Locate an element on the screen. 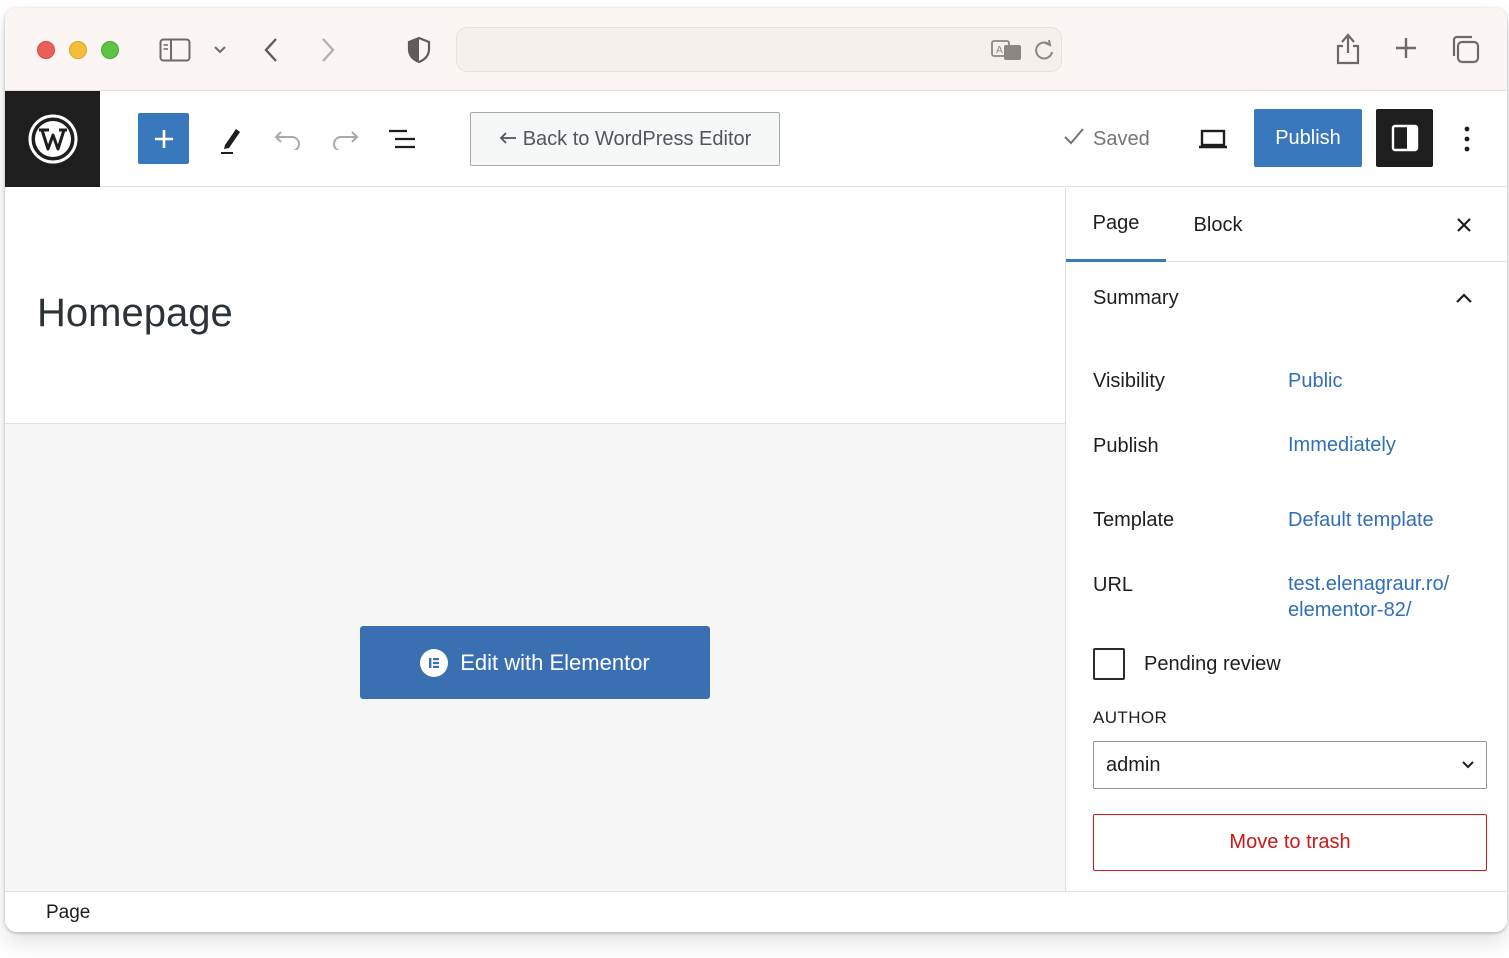 Image resolution: width=1509 pixels, height=958 pixels. zoom-window-button is located at coordinates (110, 50).